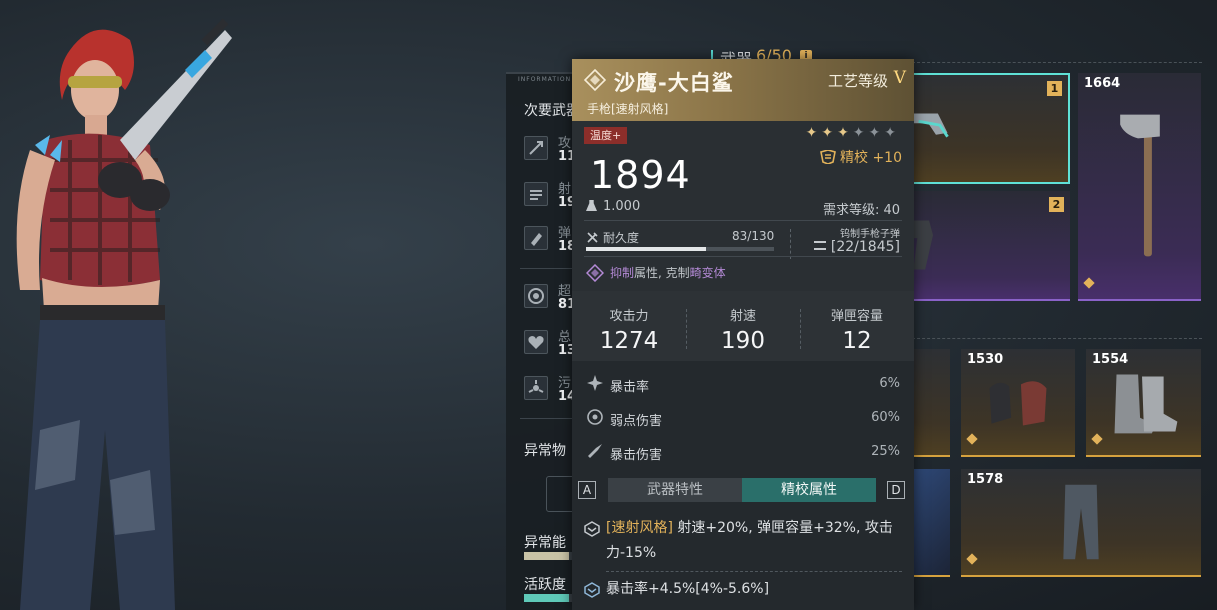 This screenshot has height=610, width=1217. Describe the element at coordinates (743, 451) in the screenshot. I see `sub-stat-crit-damage: 暴击伤害 25%` at that location.